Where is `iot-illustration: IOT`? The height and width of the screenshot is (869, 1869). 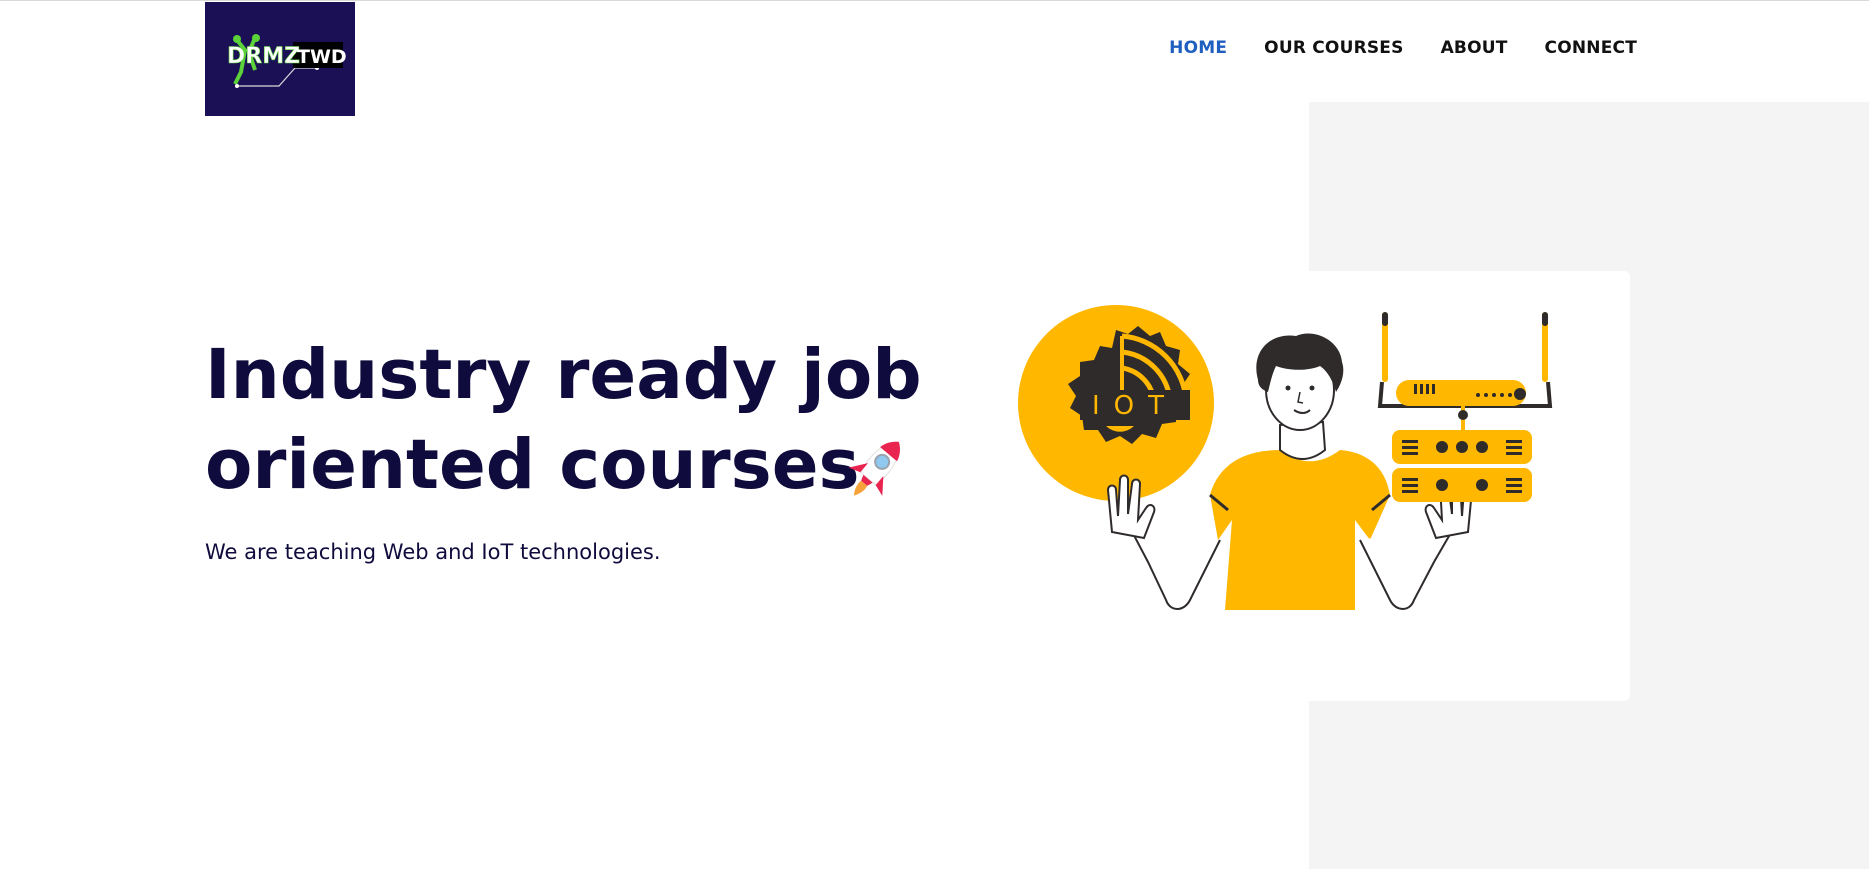 iot-illustration: IOT is located at coordinates (1285, 457).